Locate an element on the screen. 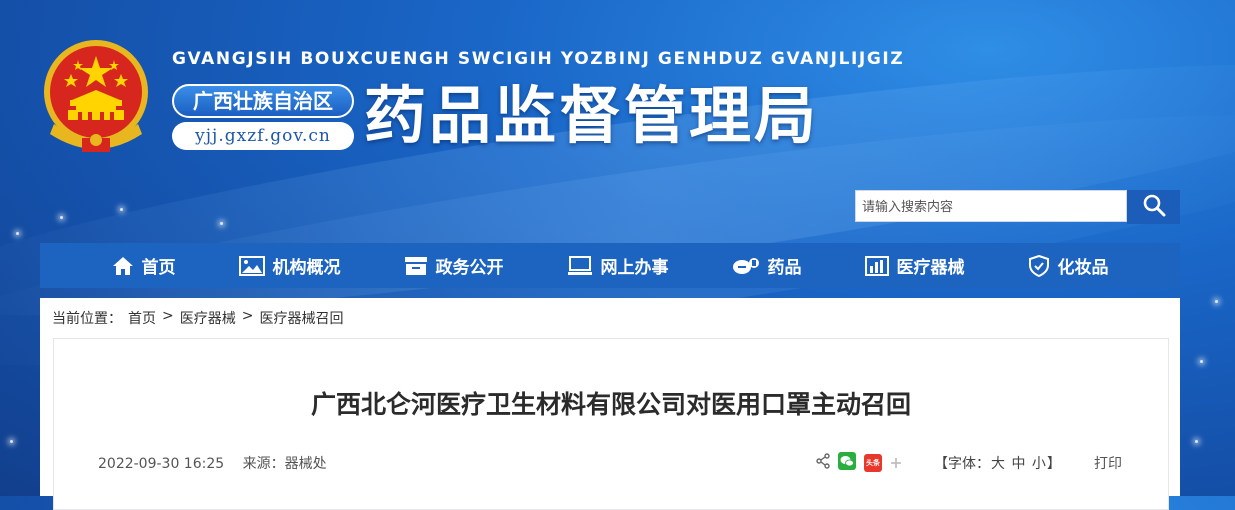 Image resolution: width=1235 pixels, height=510 pixels. search-bar is located at coordinates (1017, 207).